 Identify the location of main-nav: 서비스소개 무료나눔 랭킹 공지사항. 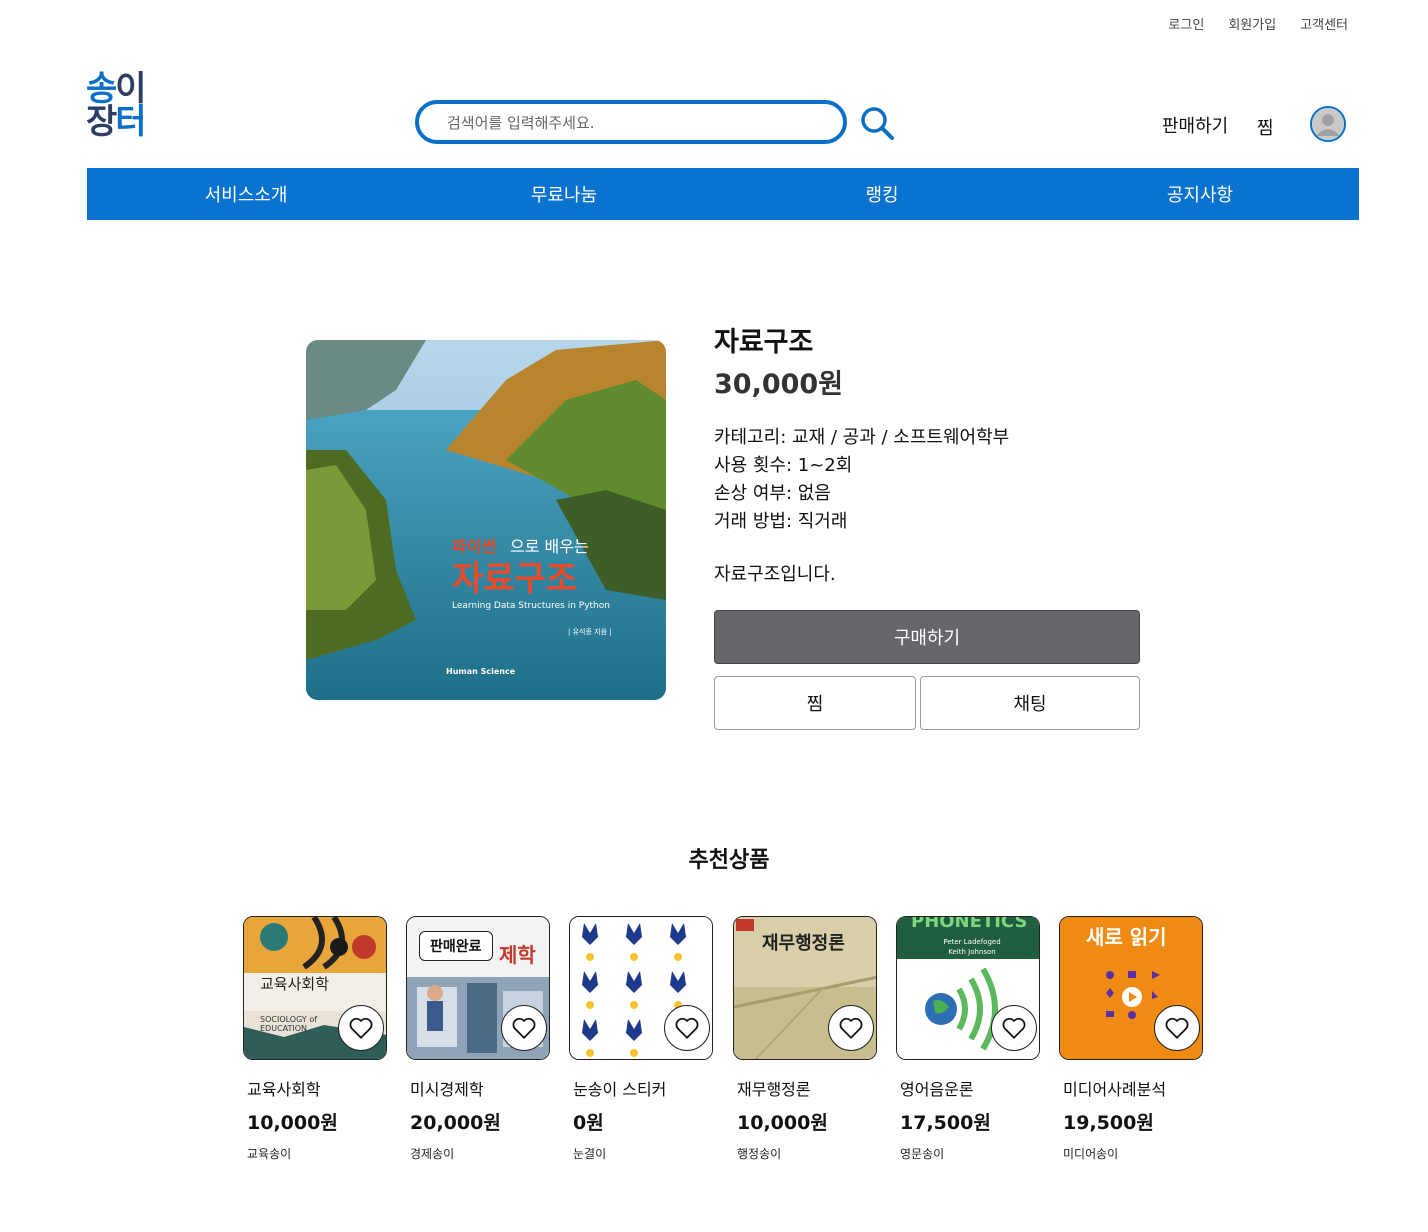
(723, 194).